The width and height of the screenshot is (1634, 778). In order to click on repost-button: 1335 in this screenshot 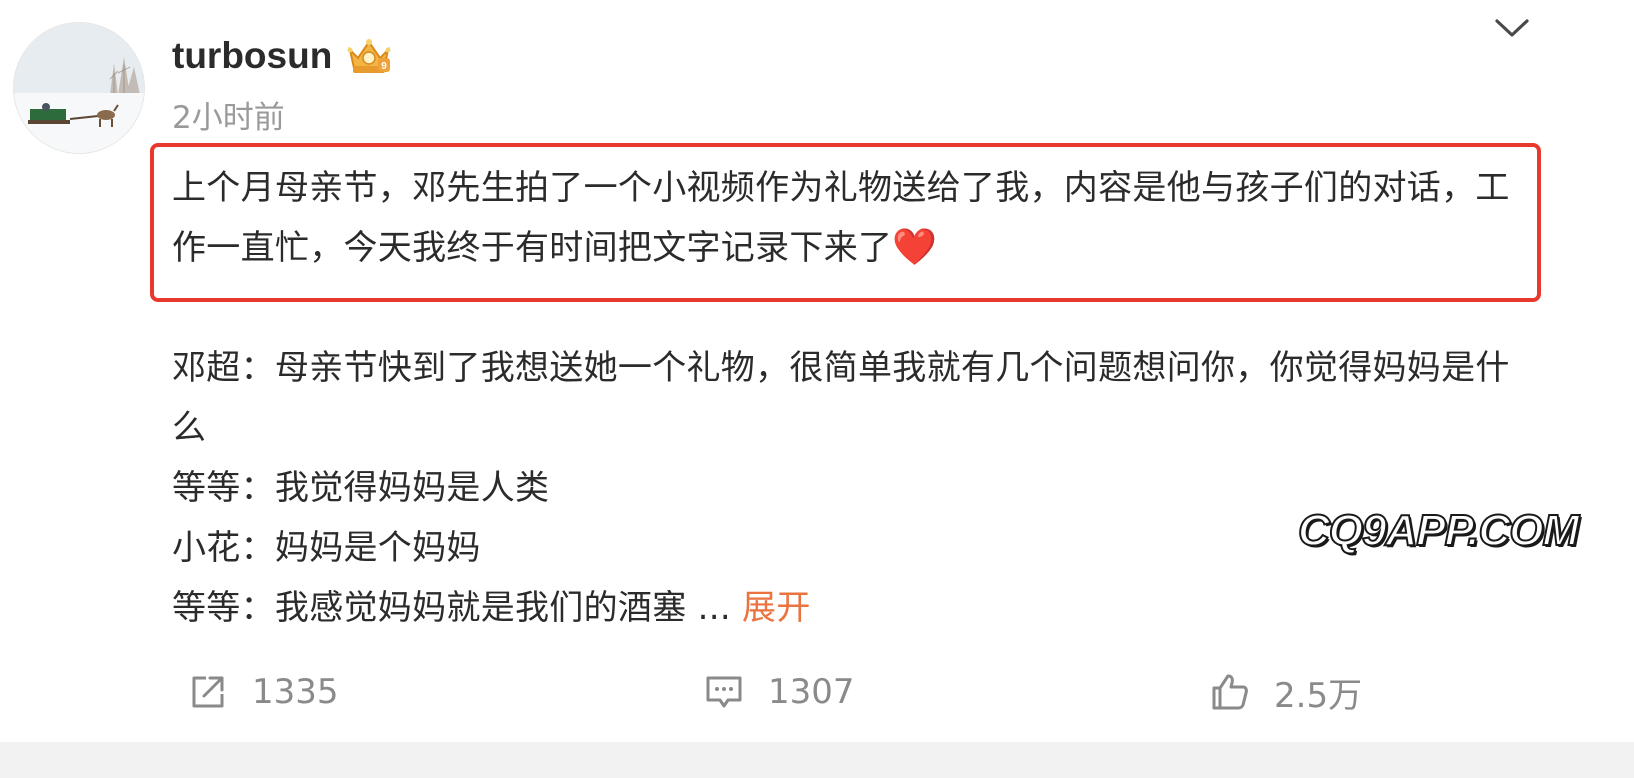, I will do `click(262, 692)`.